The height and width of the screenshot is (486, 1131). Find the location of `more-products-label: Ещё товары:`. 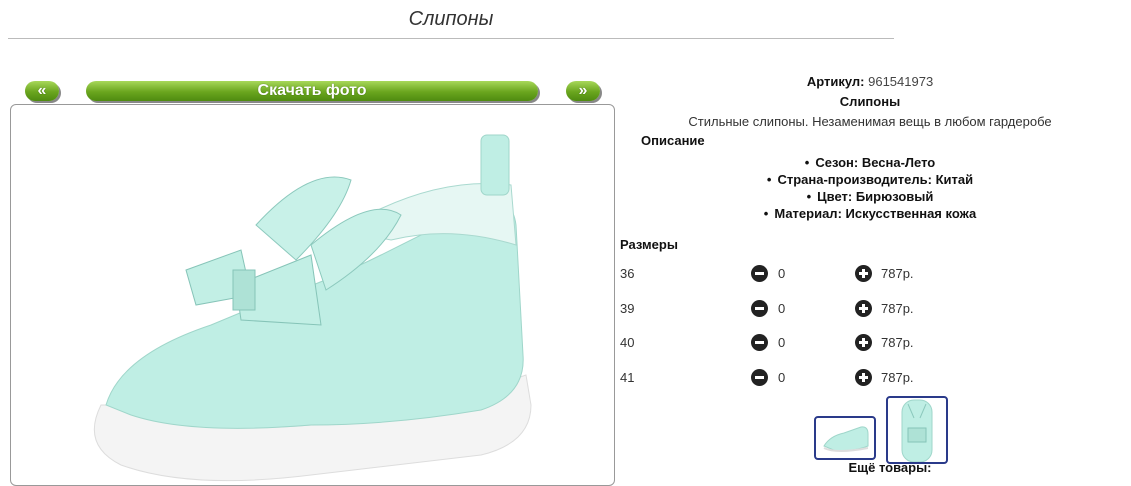

more-products-label: Ещё товары: is located at coordinates (890, 467).